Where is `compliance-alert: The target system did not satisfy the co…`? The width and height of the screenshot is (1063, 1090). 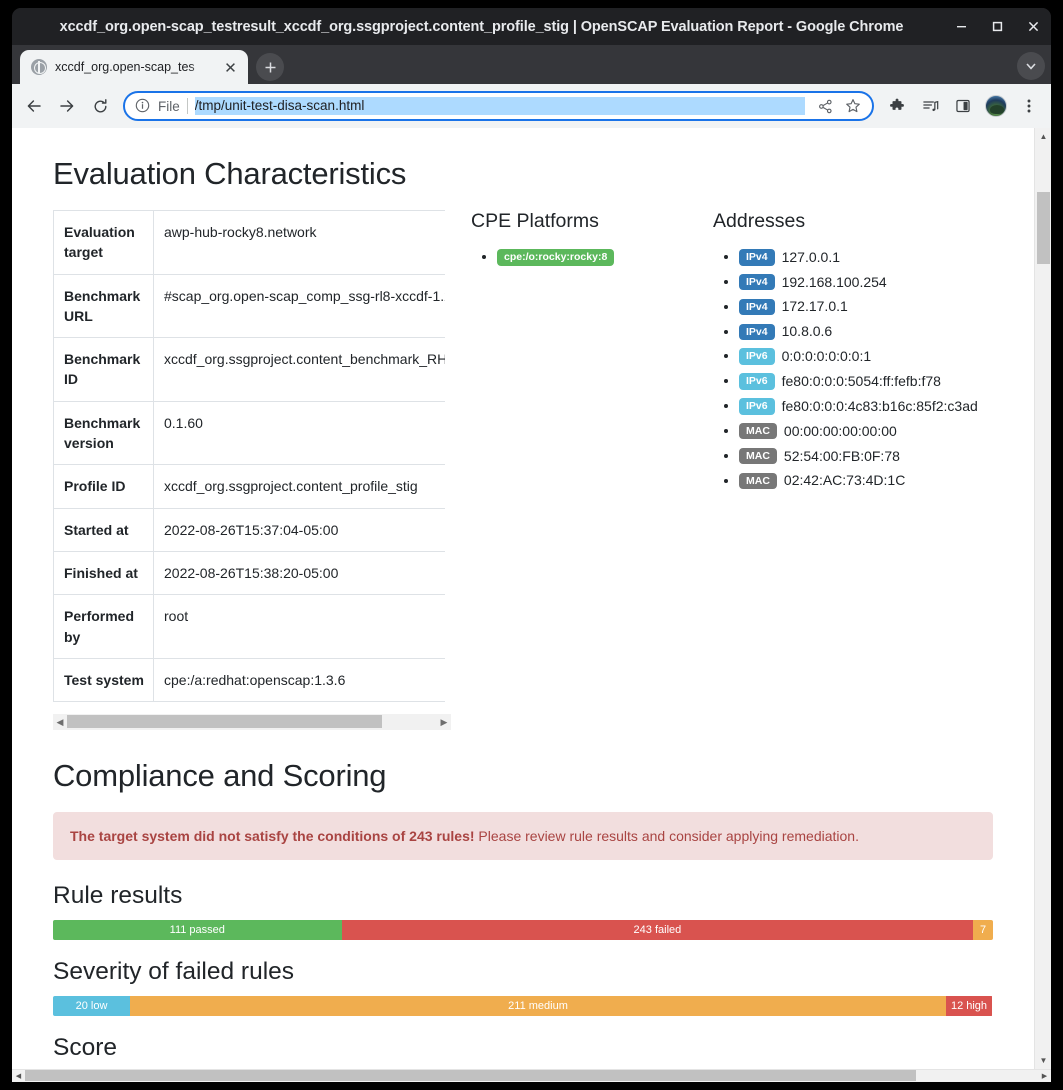
compliance-alert: The target system did not satisfy the co… is located at coordinates (523, 836).